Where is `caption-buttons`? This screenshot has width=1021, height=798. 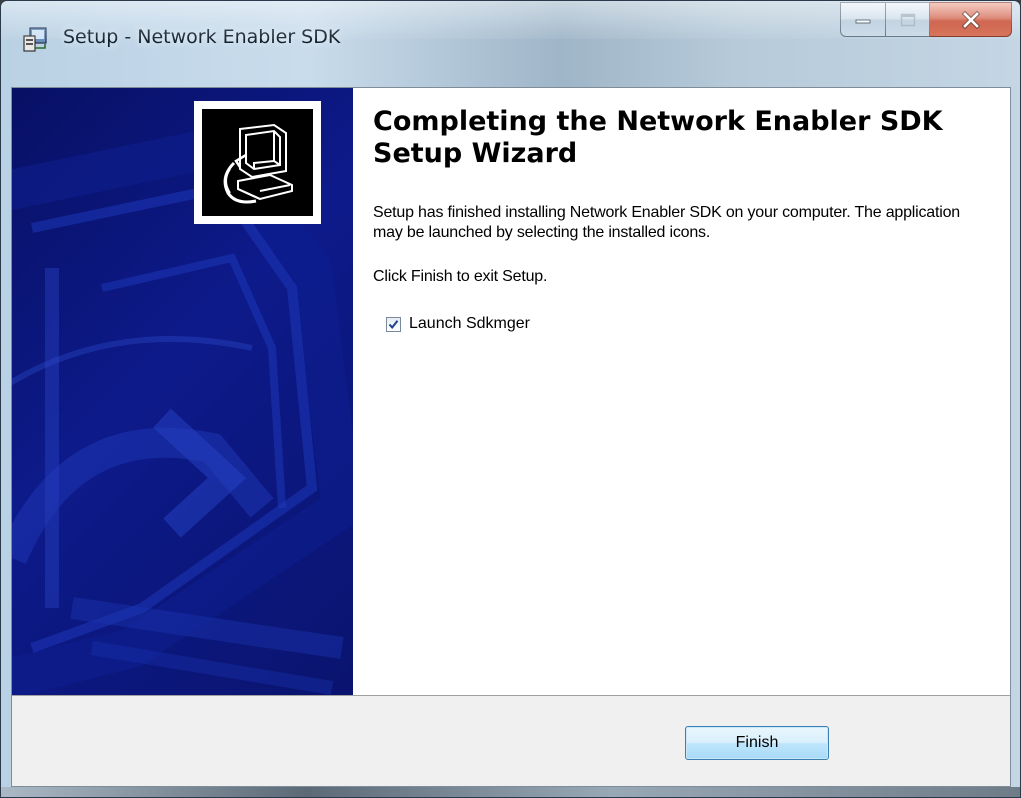
caption-buttons is located at coordinates (926, 20).